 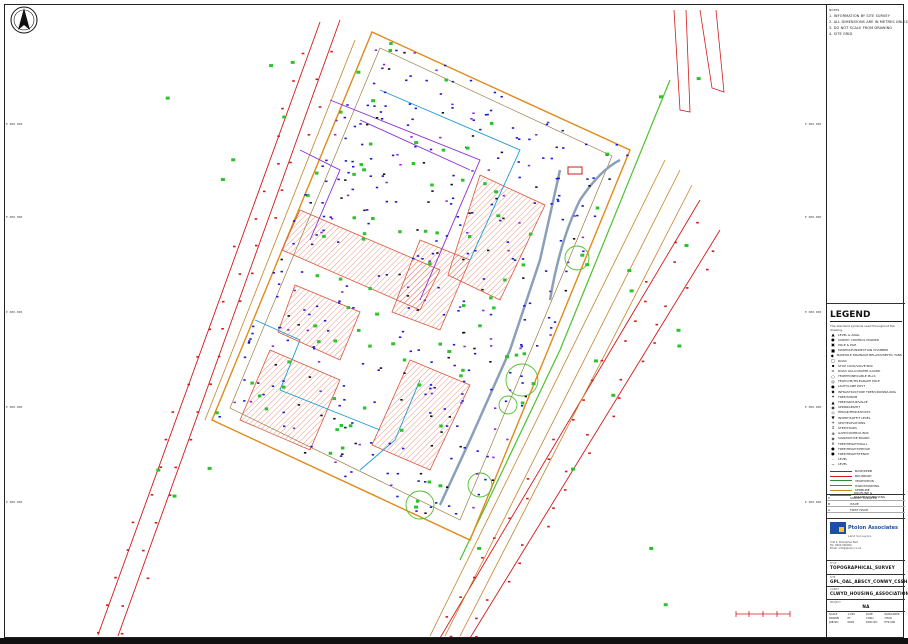 I want to click on site-field: SITE GPL_OAL_ABSCY_CONWY_CSSH, so click(x=867, y=580).